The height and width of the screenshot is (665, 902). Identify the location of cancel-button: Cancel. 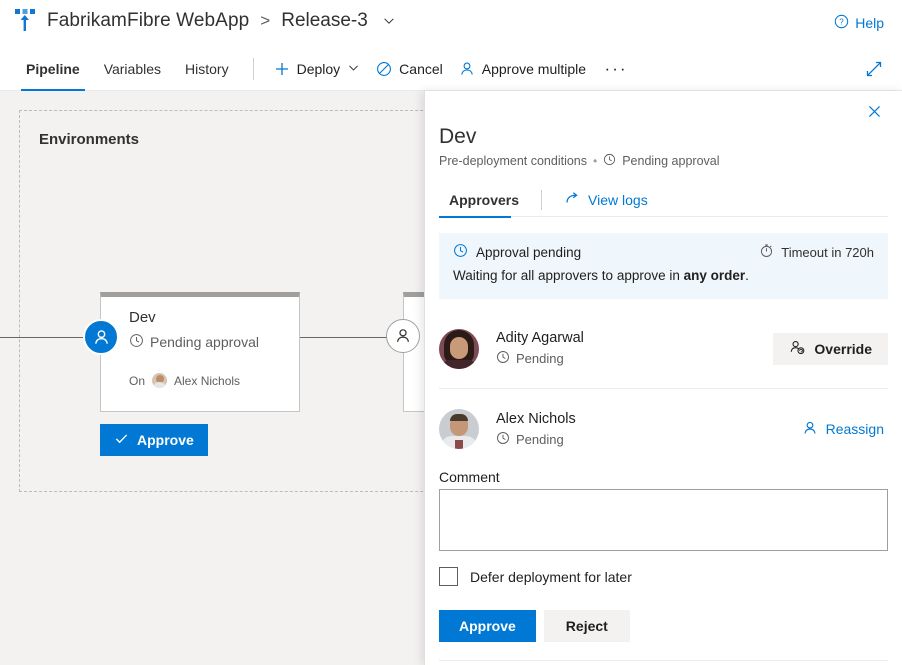
(409, 69).